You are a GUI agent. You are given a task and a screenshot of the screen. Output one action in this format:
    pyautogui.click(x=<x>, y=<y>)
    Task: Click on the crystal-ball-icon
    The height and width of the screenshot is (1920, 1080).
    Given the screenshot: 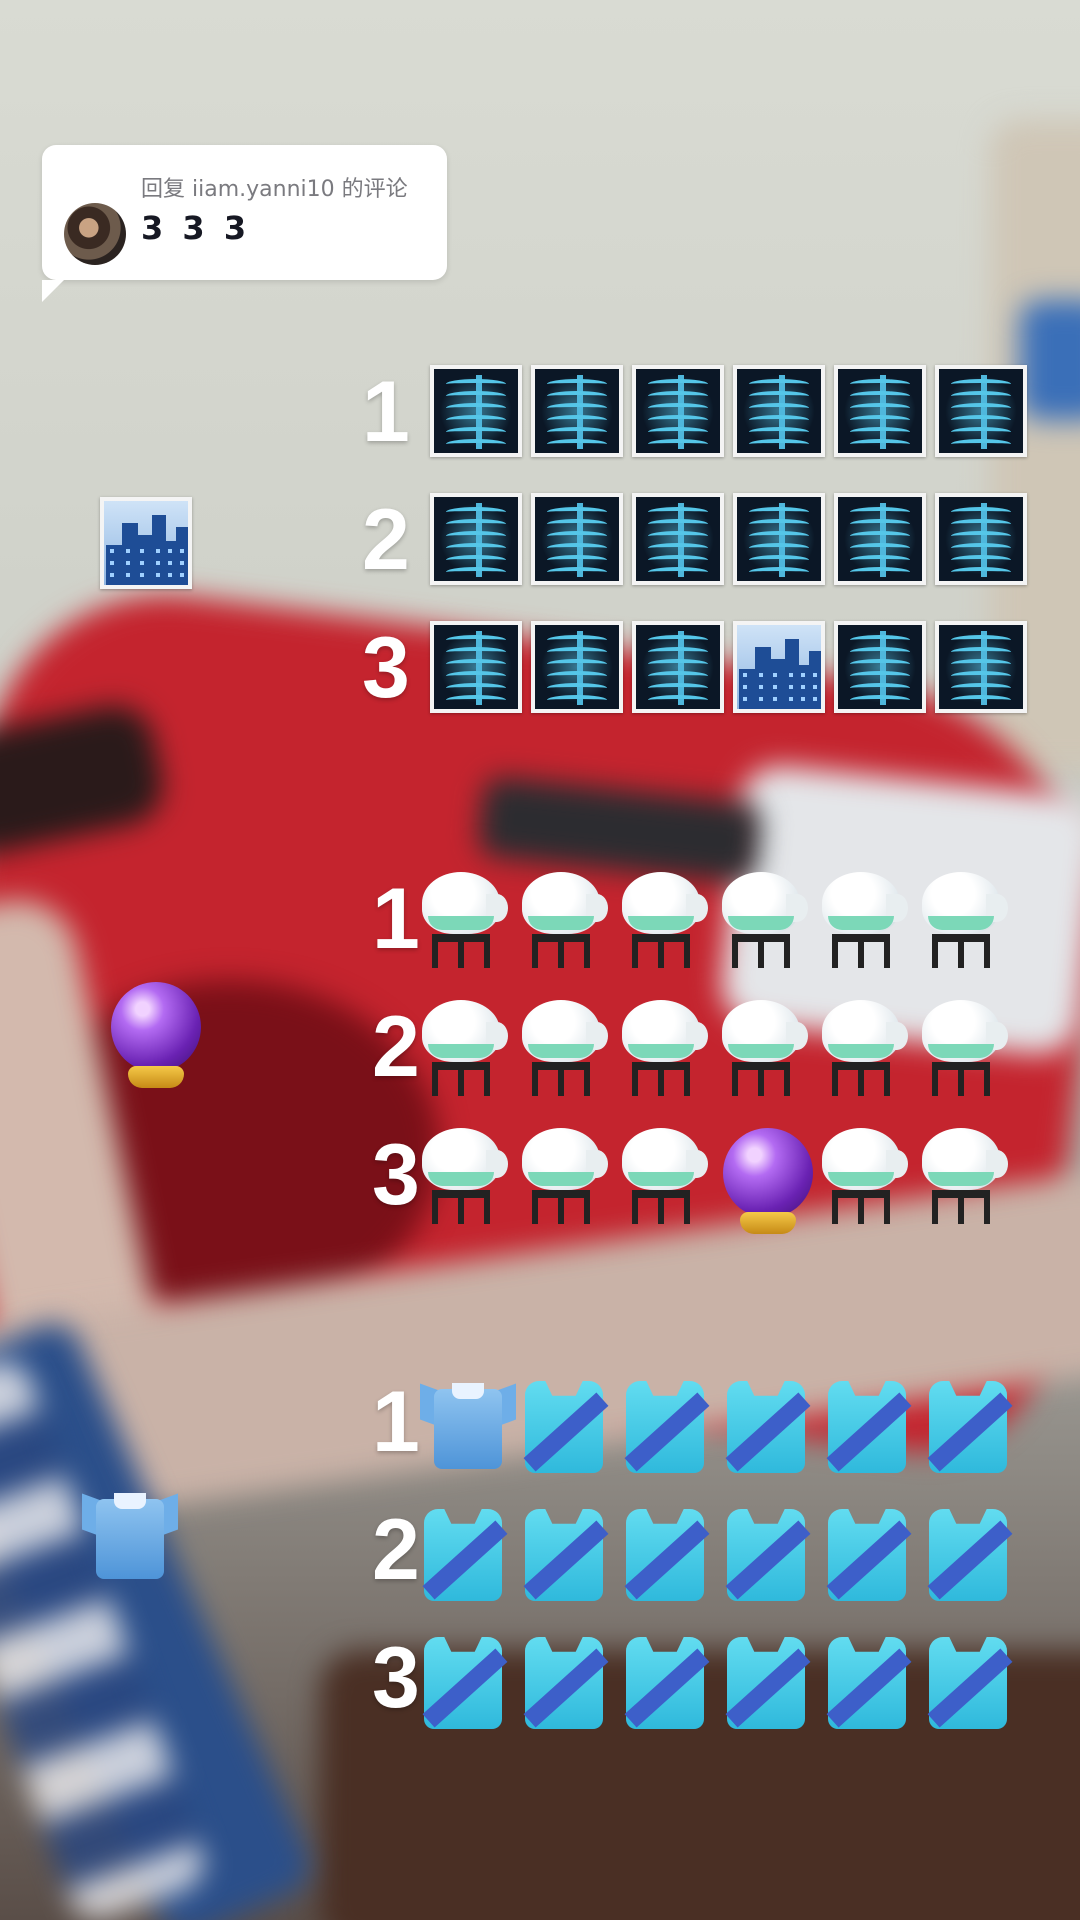 What is the action you would take?
    pyautogui.click(x=768, y=1183)
    